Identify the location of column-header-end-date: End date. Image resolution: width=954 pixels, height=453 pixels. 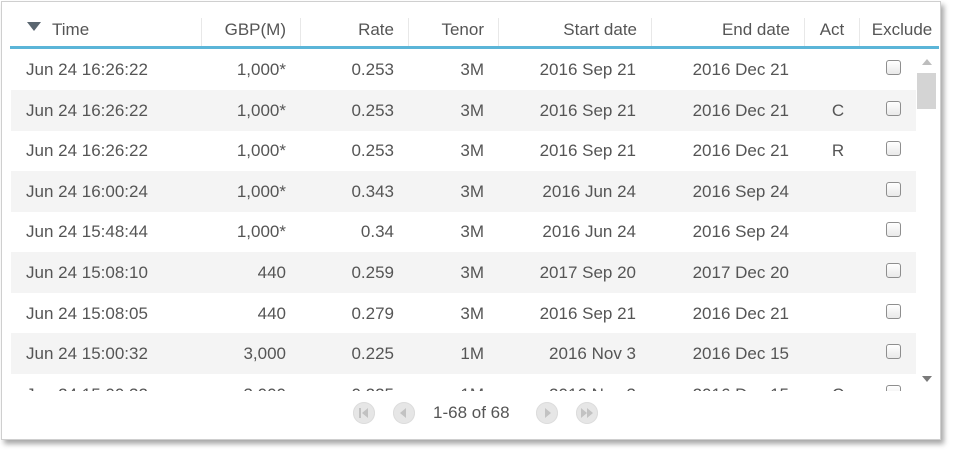
(725, 28).